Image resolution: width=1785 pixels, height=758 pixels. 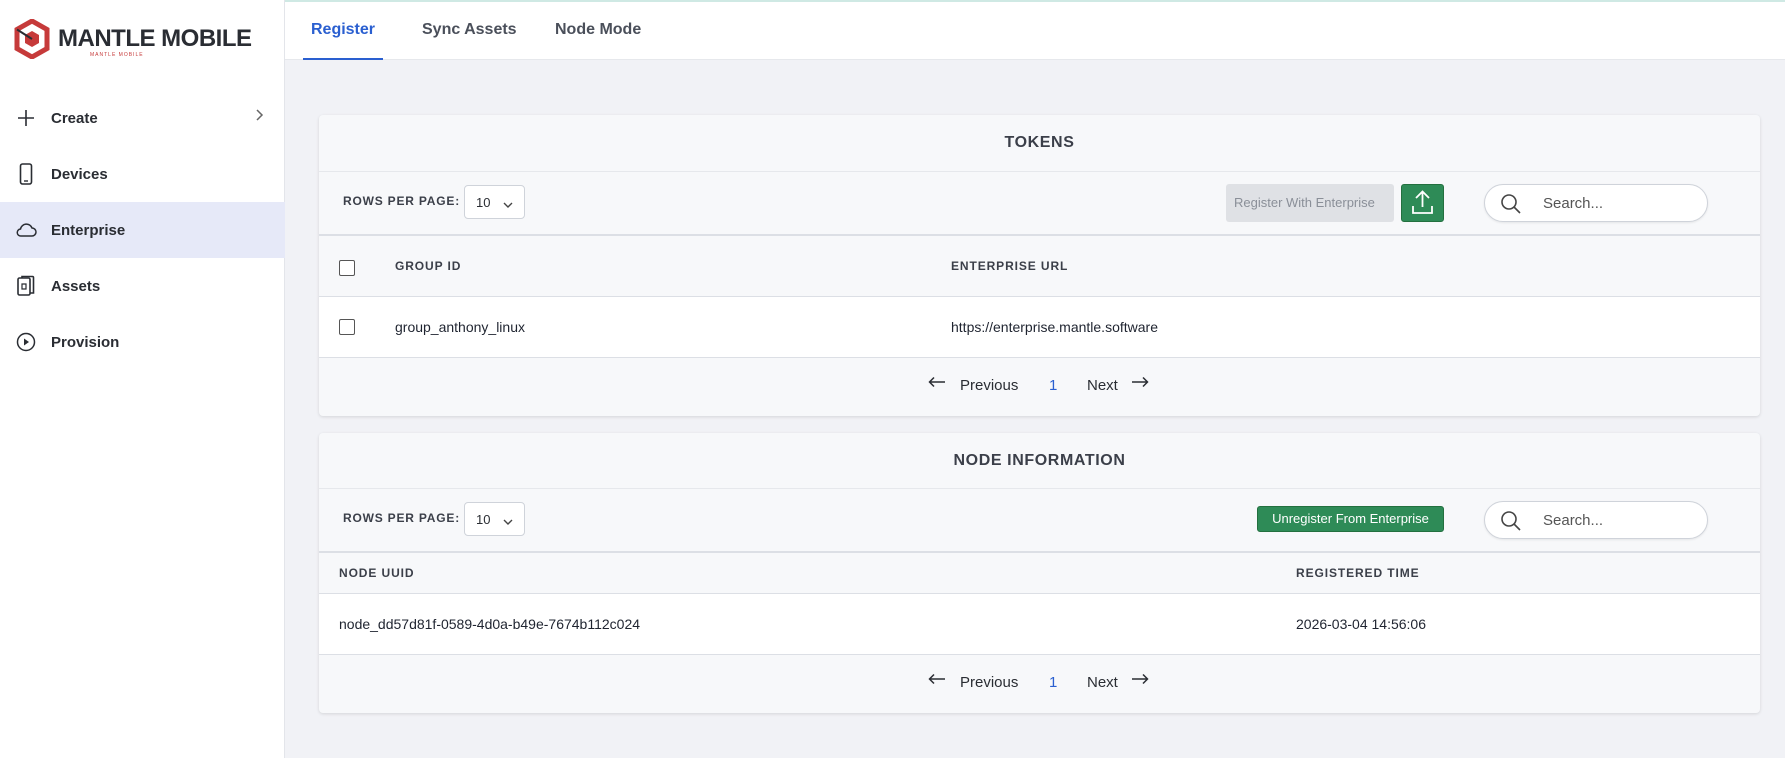 I want to click on brand-logo: MANTLE MOBILE MANTLE MOBILE, so click(x=133, y=39).